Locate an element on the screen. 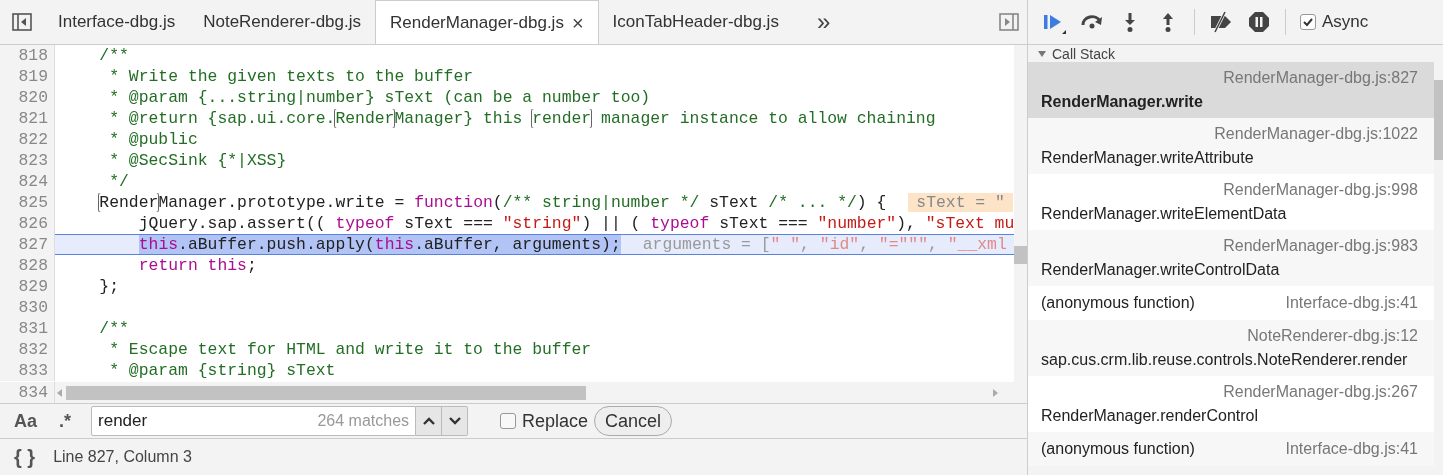  line-number: 828 is located at coordinates (27, 265).